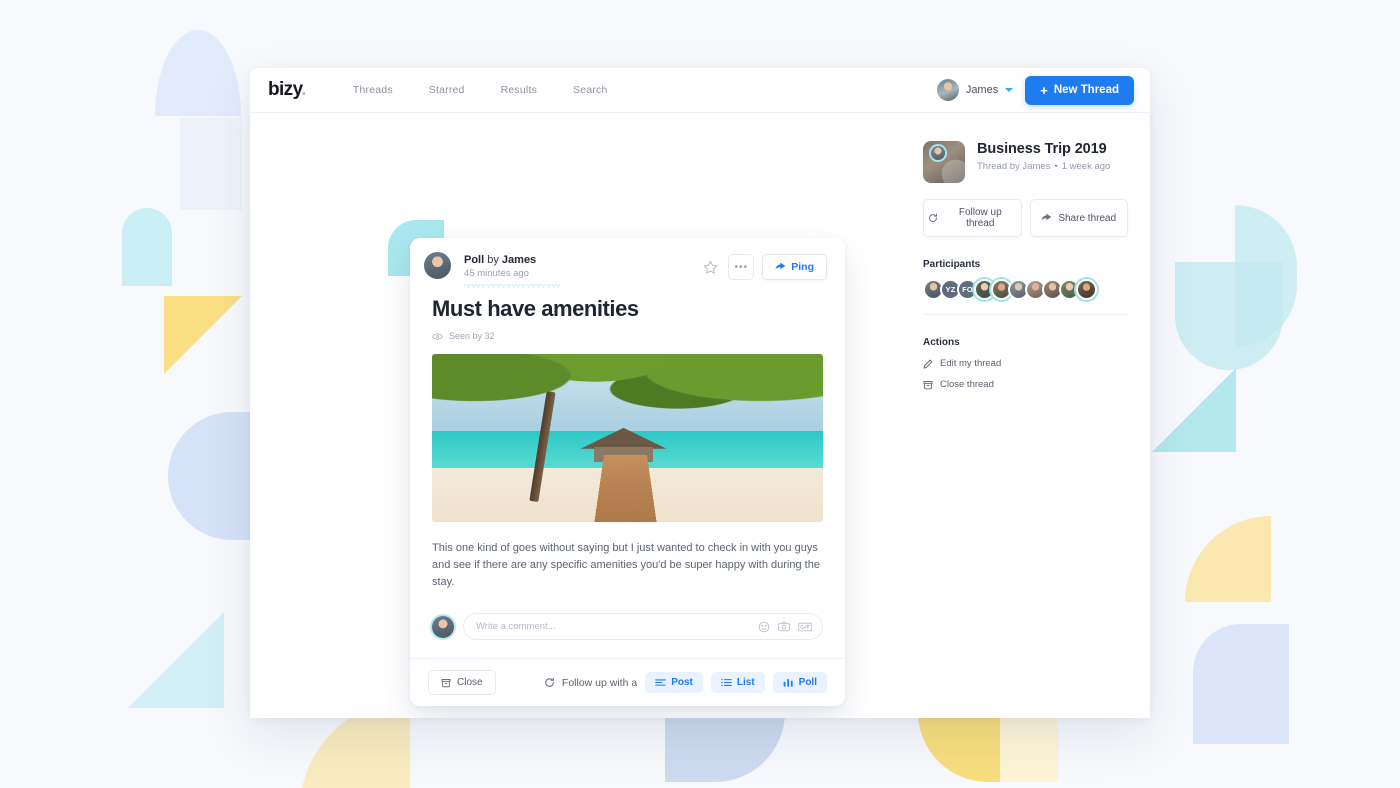 The height and width of the screenshot is (788, 1400). I want to click on follow-up-poll-chip: Poll, so click(799, 683).